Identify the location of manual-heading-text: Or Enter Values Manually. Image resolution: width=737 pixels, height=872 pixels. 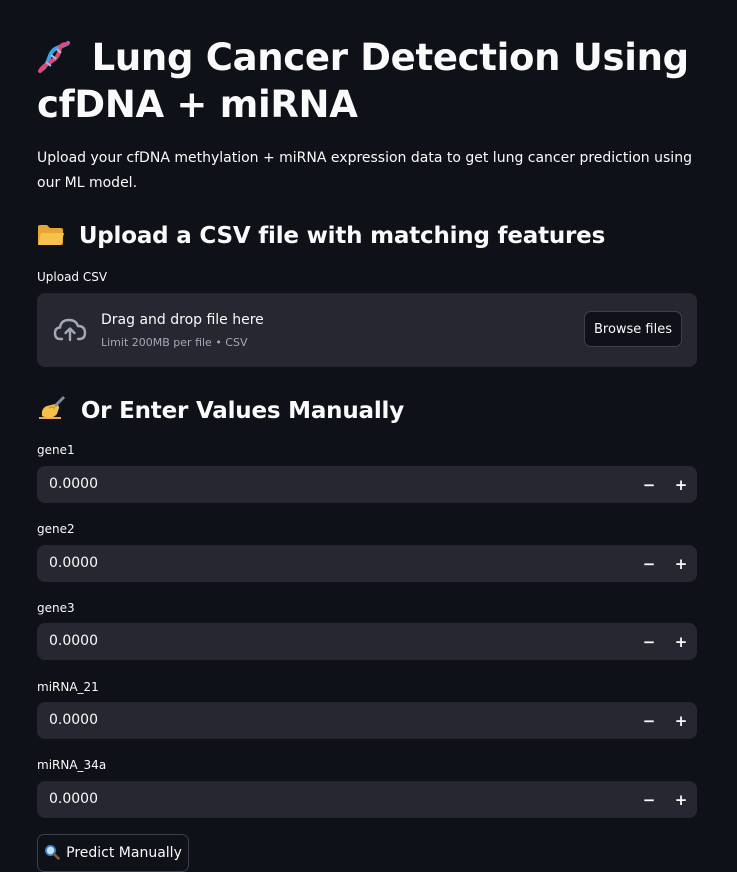
(242, 411).